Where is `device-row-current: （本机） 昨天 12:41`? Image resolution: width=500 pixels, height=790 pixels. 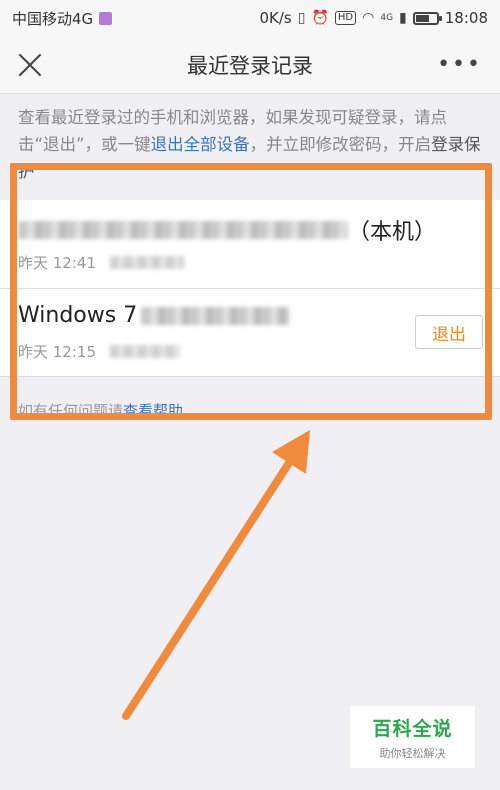 device-row-current: （本机） 昨天 12:41 is located at coordinates (250, 244).